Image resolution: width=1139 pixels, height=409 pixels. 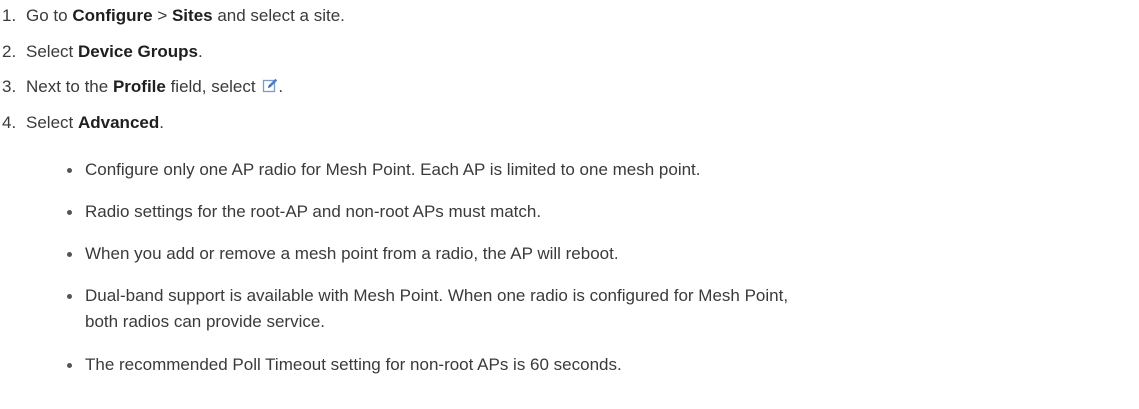 What do you see at coordinates (112, 15) in the screenshot?
I see `menu-configure: Configure` at bounding box center [112, 15].